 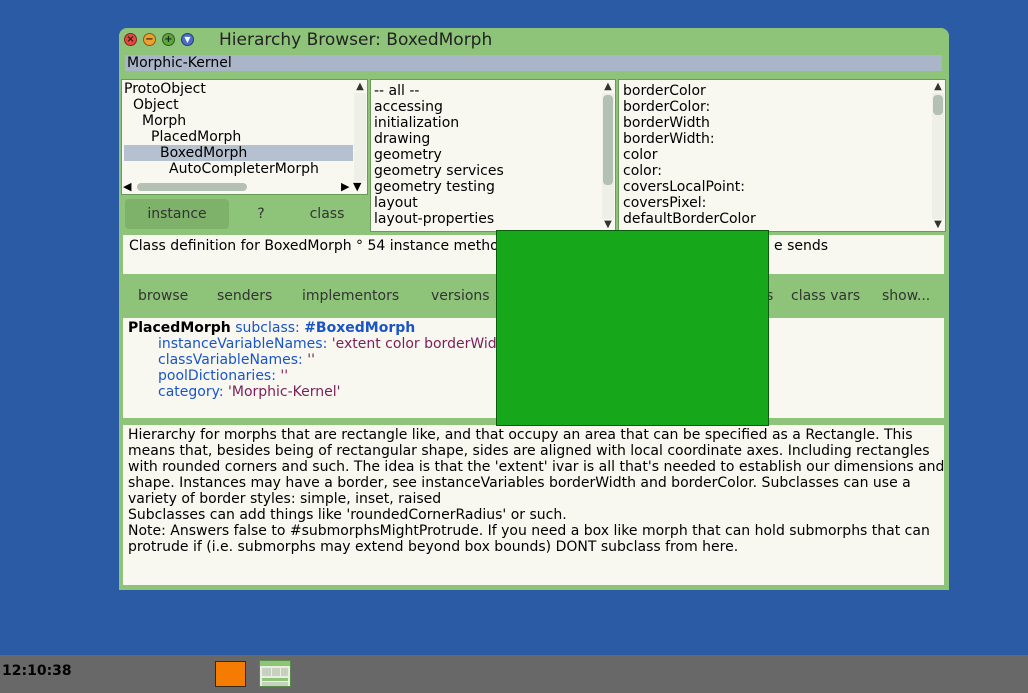 I want to click on class-list-hscrollbar: ◀ ▶ ▼, so click(x=244, y=187).